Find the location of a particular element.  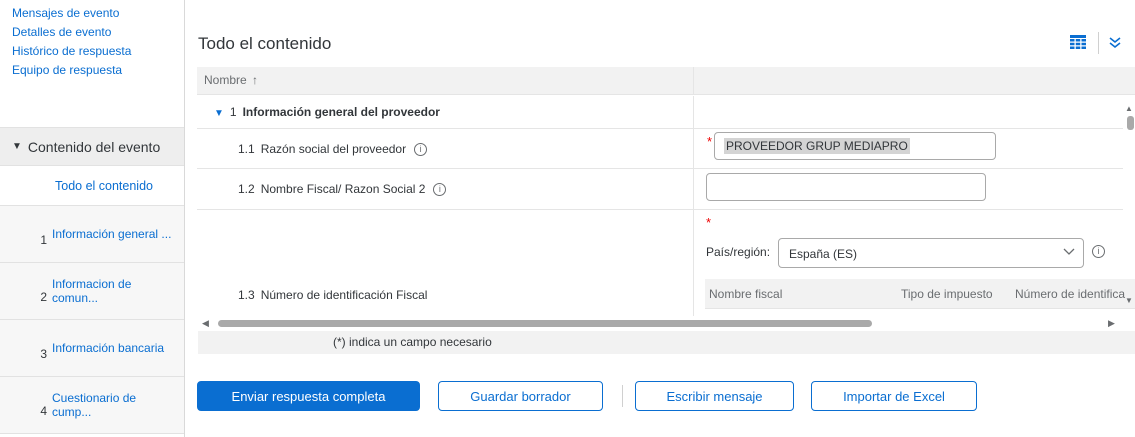

section-cell: ▼ 1 Información general del proveedor is located at coordinates (445, 112).